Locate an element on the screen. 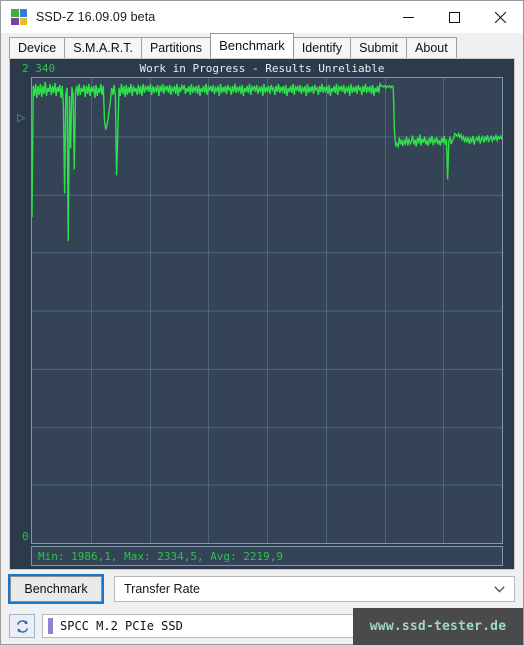 The height and width of the screenshot is (645, 524). benchmark-stats-bar: Min: 1986,1, Max: 2334,5, Avg: 2219,9 is located at coordinates (267, 556).